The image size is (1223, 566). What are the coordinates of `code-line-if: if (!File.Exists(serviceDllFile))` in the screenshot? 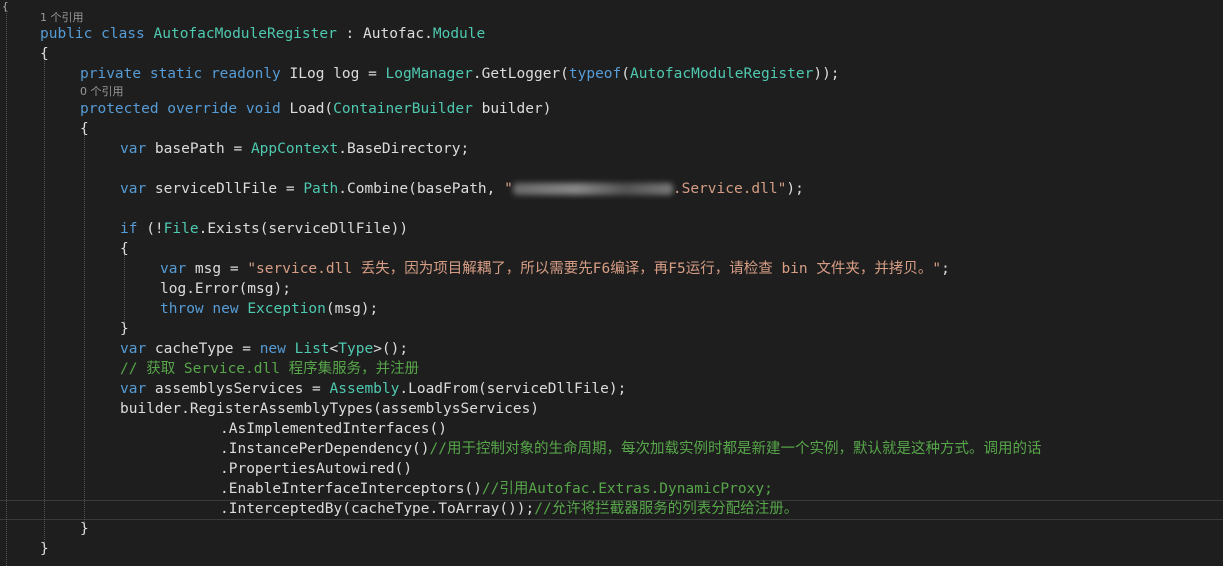 It's located at (264, 229).